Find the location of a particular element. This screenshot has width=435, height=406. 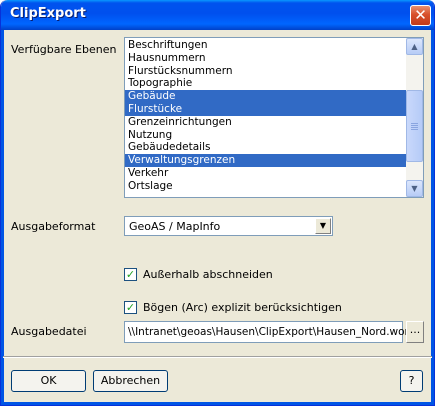

list-item-label: Flurstücke is located at coordinates (155, 108).